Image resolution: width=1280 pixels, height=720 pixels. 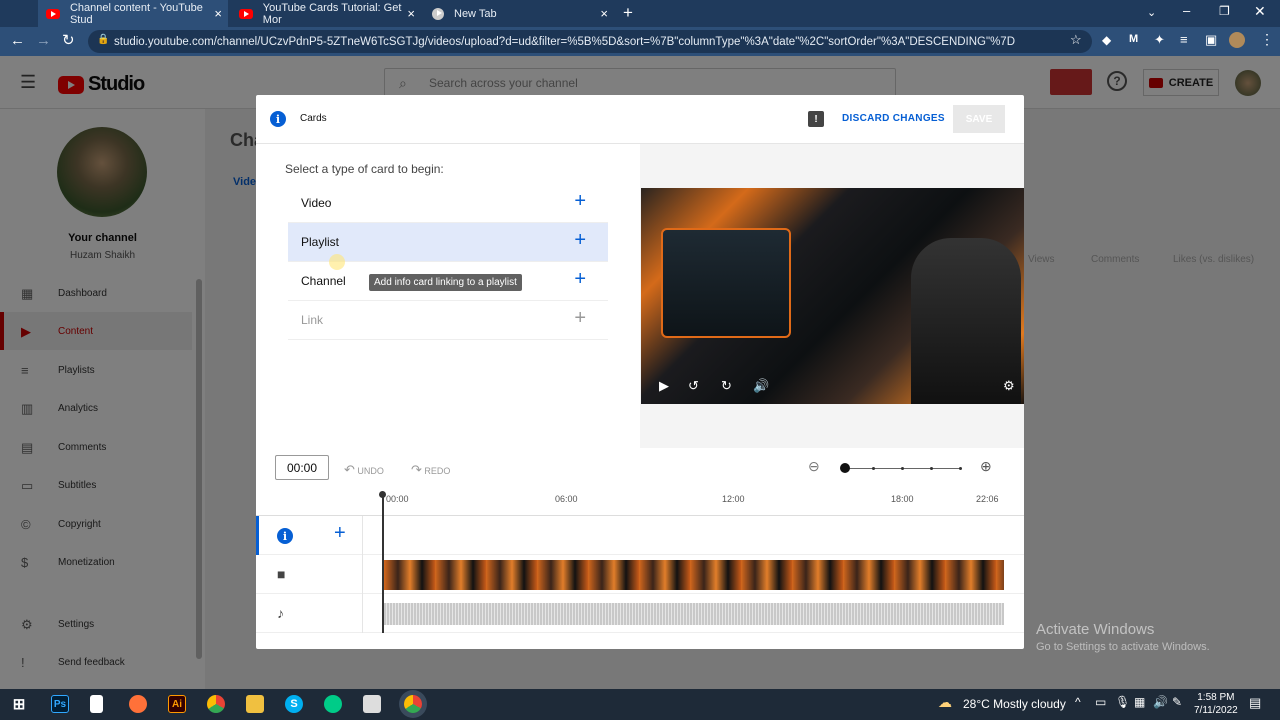 What do you see at coordinates (1095, 629) in the screenshot?
I see `activation-watermark-title: Activate Windows` at bounding box center [1095, 629].